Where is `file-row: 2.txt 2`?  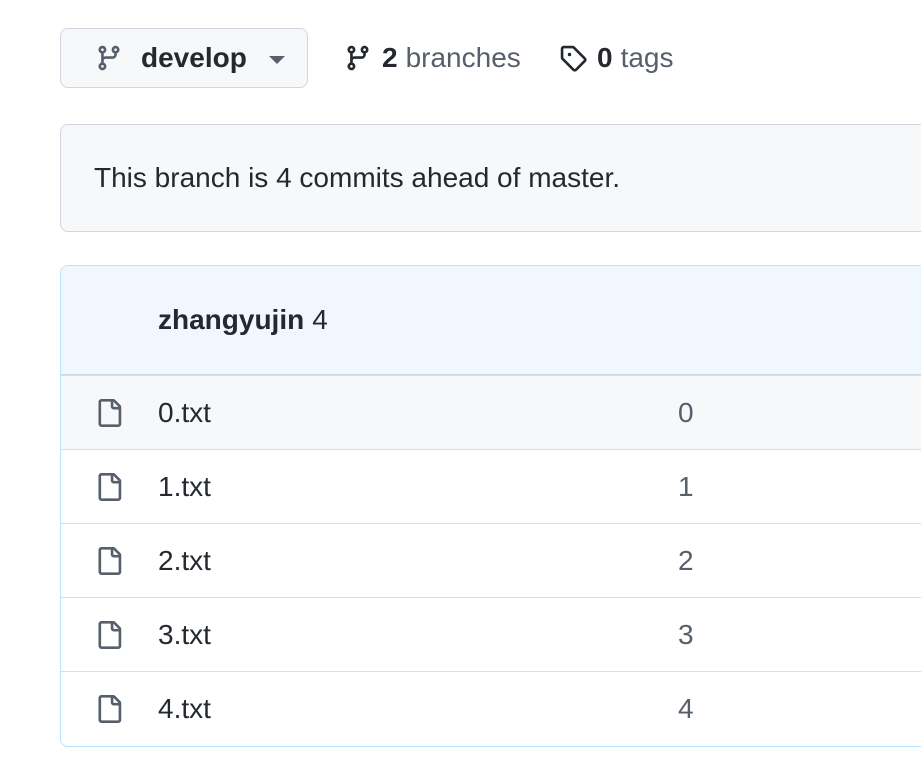
file-row: 2.txt 2 is located at coordinates (491, 560).